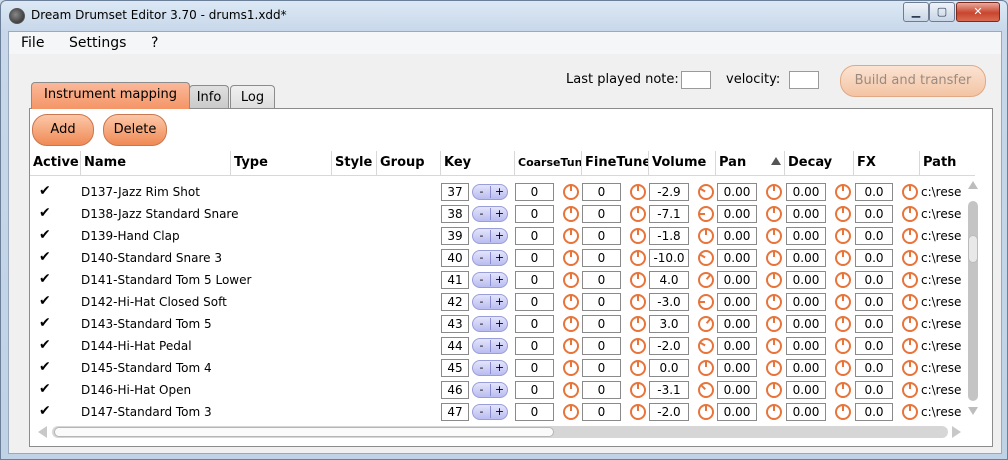 This screenshot has width=1008, height=460. Describe the element at coordinates (281, 163) in the screenshot. I see `col-type: Type` at that location.